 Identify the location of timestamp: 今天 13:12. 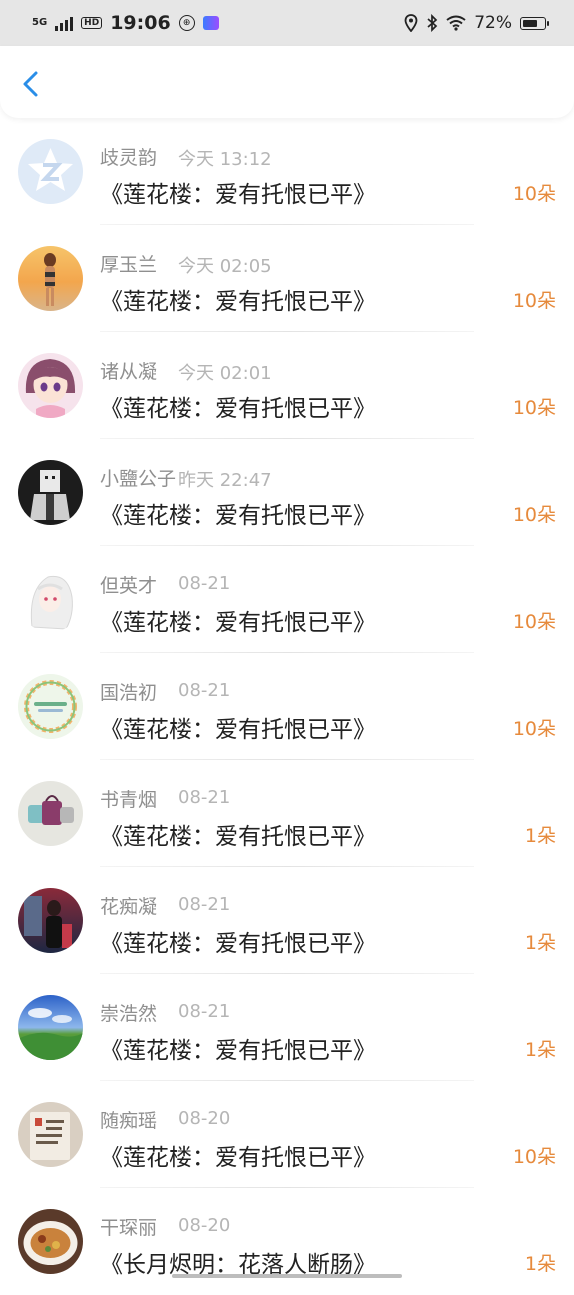
(225, 159).